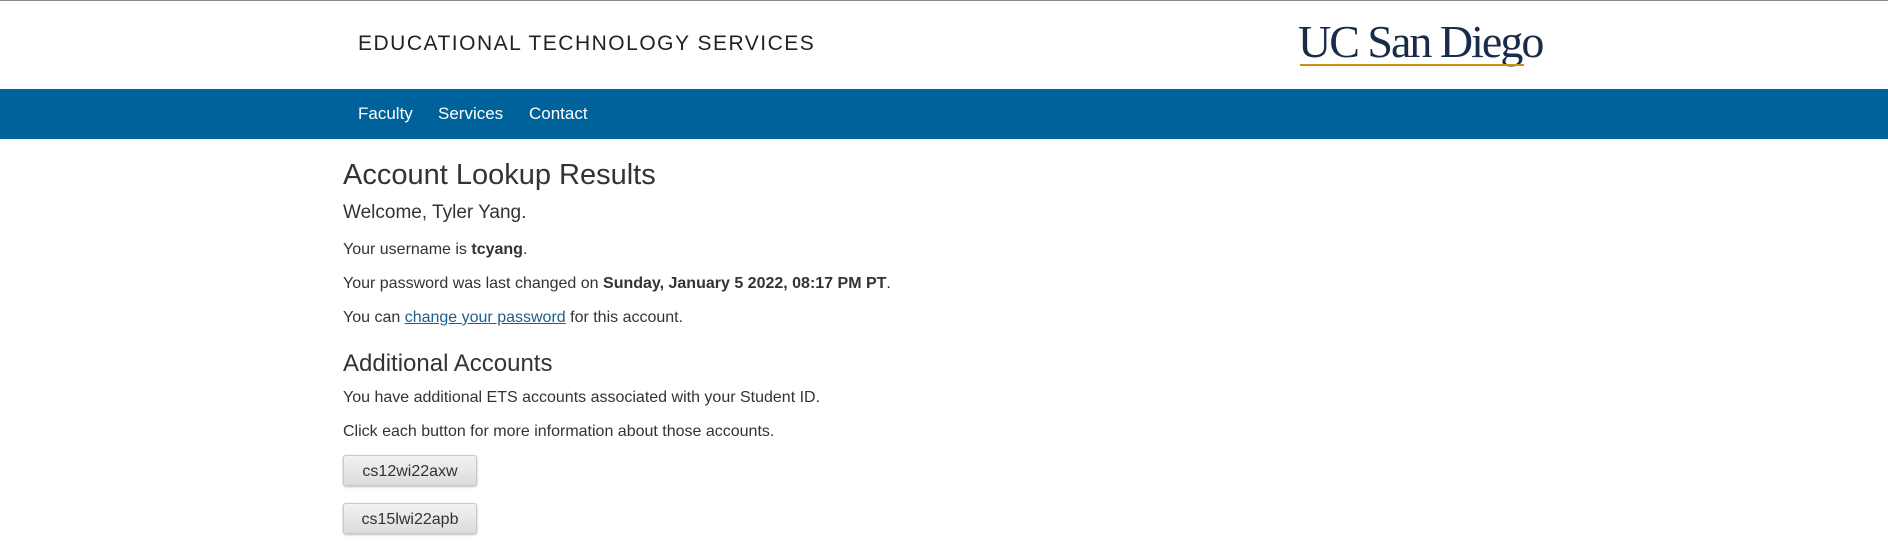  I want to click on logo-text: UC San Diego, so click(1421, 41).